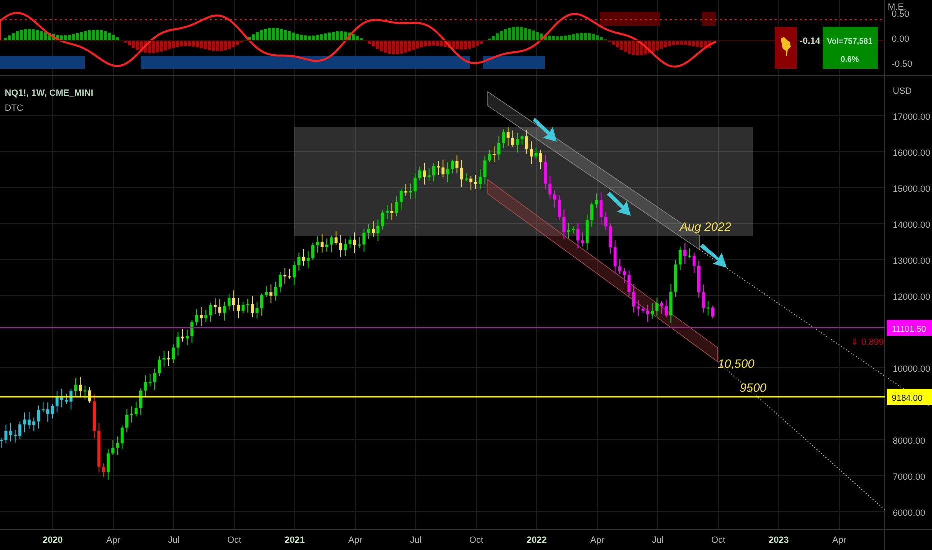  I want to click on time-tick: 2020, so click(53, 540).